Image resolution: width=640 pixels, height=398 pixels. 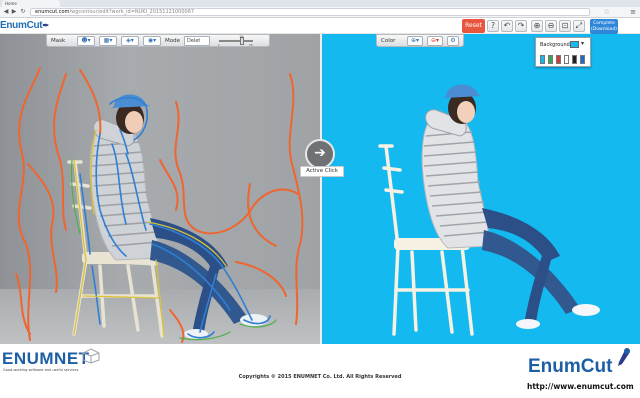 I want to click on brush-size-value: 18, so click(x=241, y=37).